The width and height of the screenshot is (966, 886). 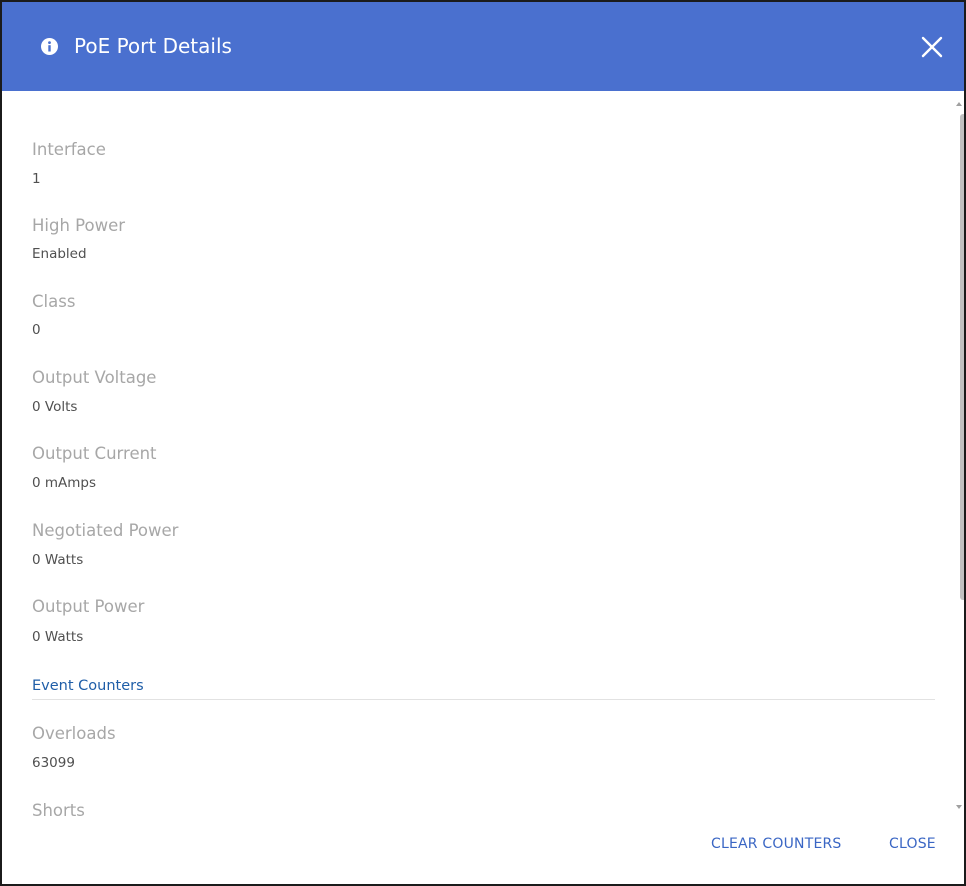 What do you see at coordinates (959, 807) in the screenshot?
I see `scroll-down-arrow-icon` at bounding box center [959, 807].